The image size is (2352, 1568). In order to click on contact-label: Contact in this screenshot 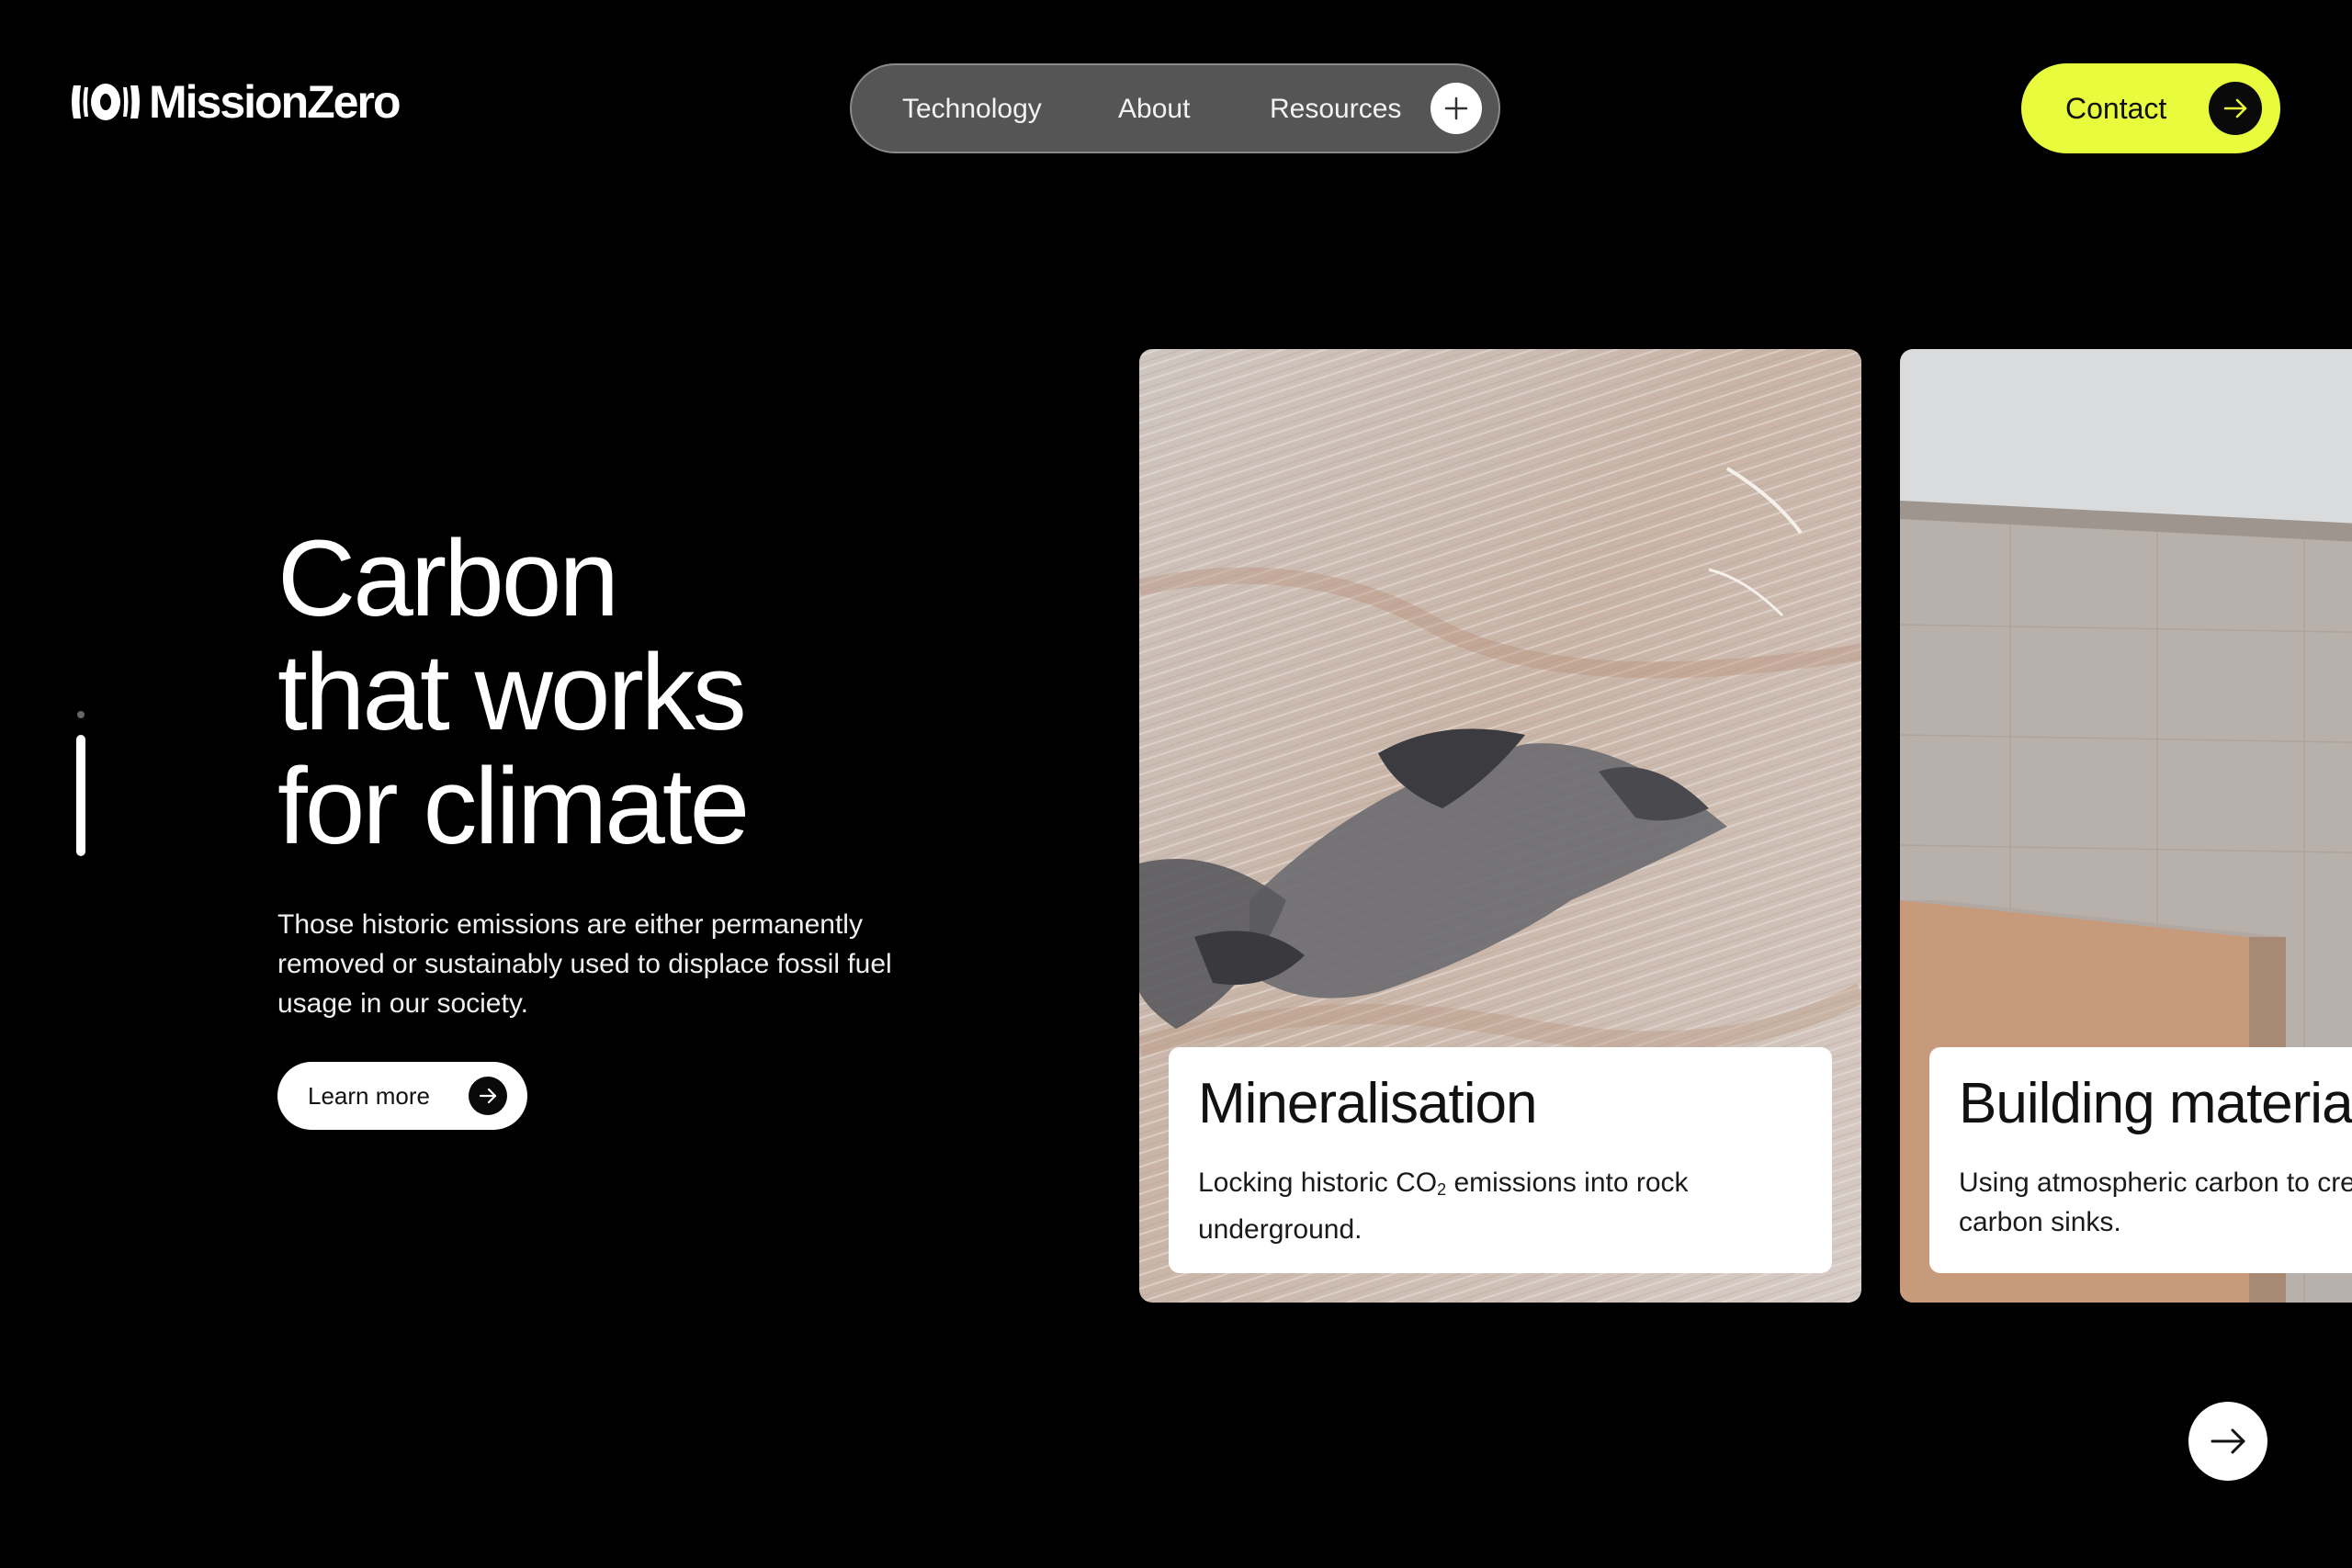, I will do `click(2116, 109)`.